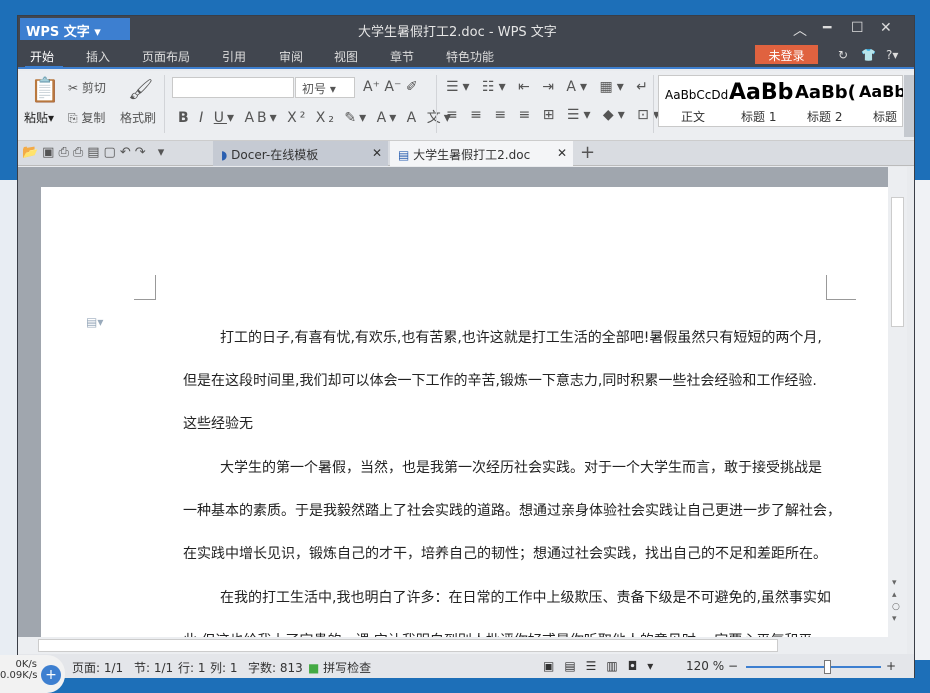 The width and height of the screenshot is (930, 693). Describe the element at coordinates (316, 117) in the screenshot. I see `font-format-buttons: B I U▾ AB▾ X² X₂ ✎▾ A▾ A 文▾` at that location.